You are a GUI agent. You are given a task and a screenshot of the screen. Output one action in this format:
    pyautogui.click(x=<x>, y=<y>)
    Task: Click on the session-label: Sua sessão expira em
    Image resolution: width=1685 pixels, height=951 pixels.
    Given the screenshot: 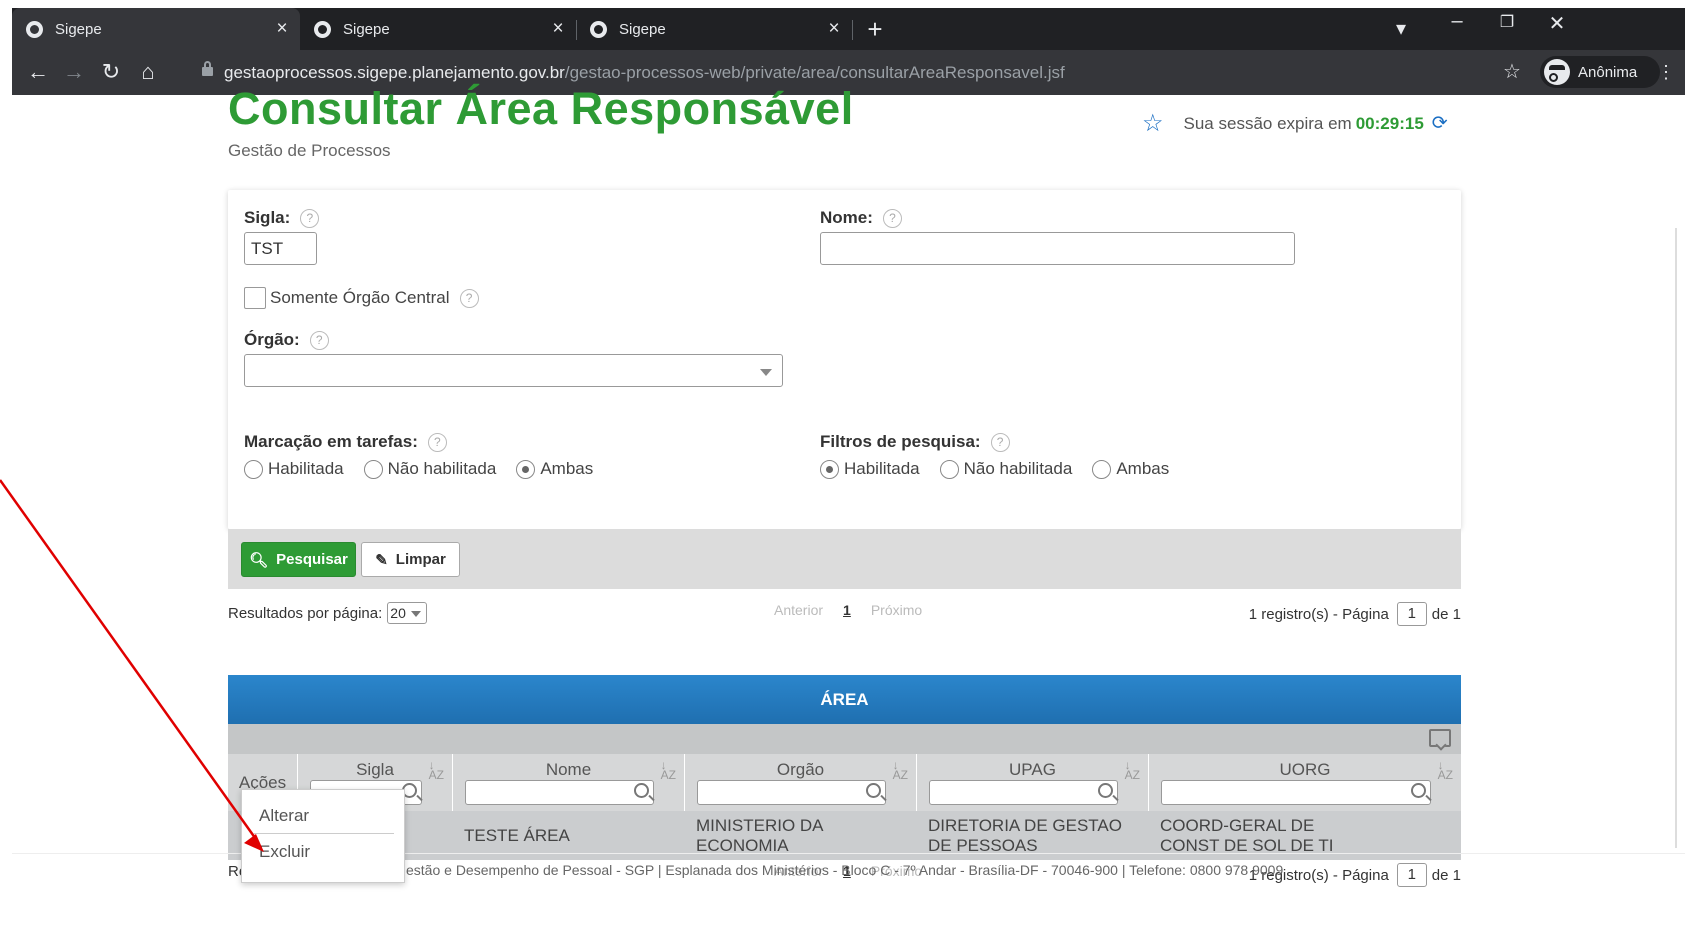 What is the action you would take?
    pyautogui.click(x=1267, y=123)
    